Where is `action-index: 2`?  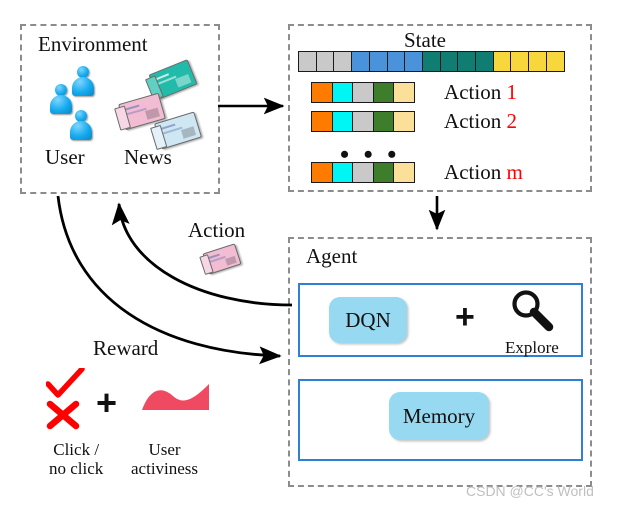
action-index: 2 is located at coordinates (511, 121).